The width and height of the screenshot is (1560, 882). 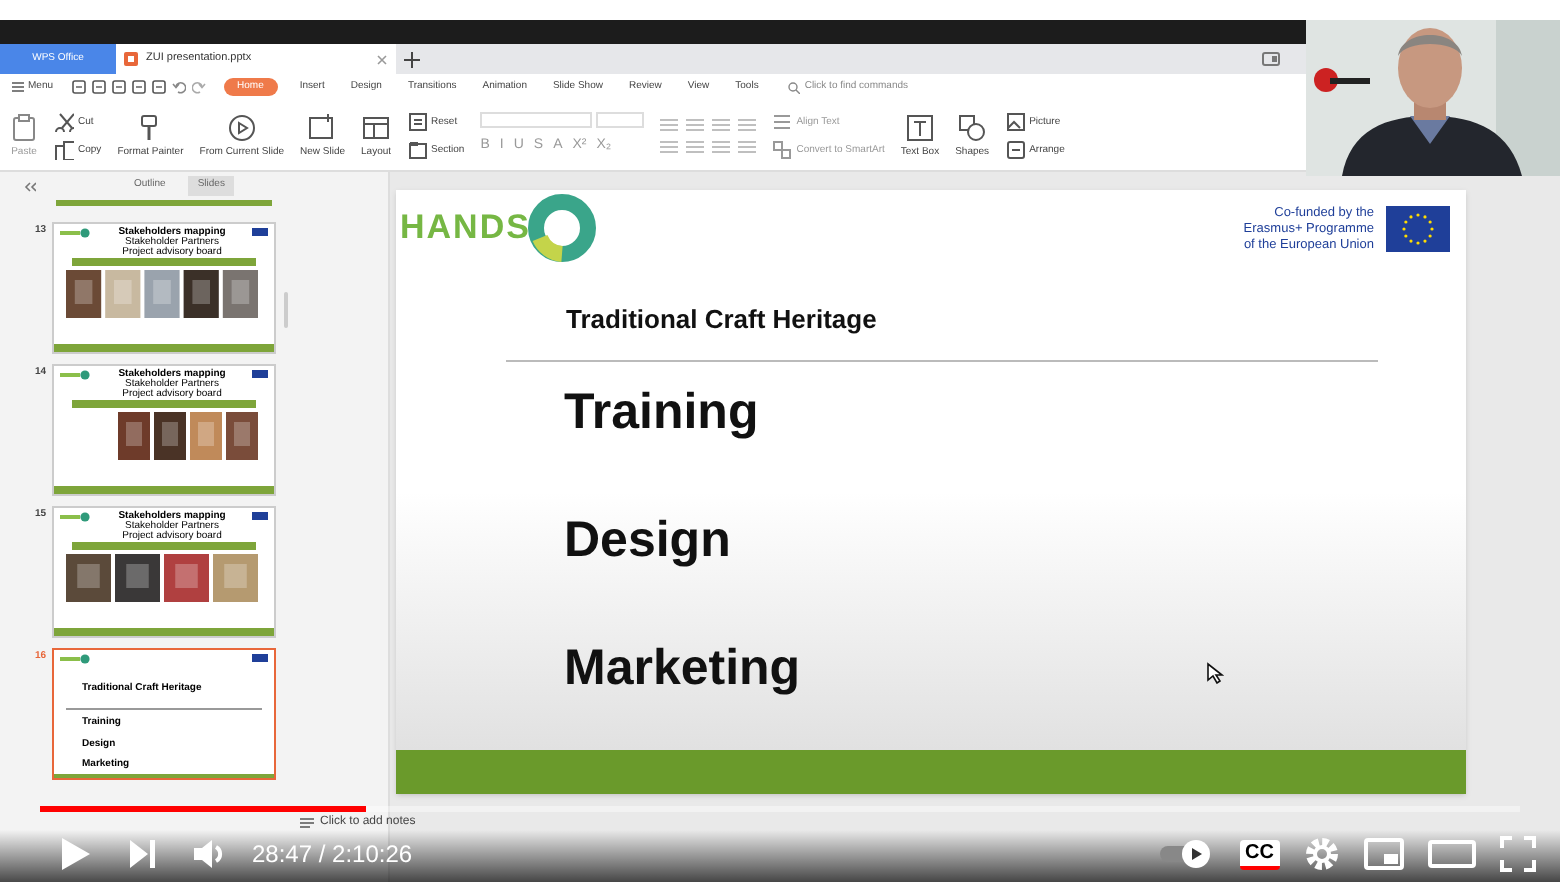 What do you see at coordinates (1322, 854) in the screenshot?
I see `settings-icon` at bounding box center [1322, 854].